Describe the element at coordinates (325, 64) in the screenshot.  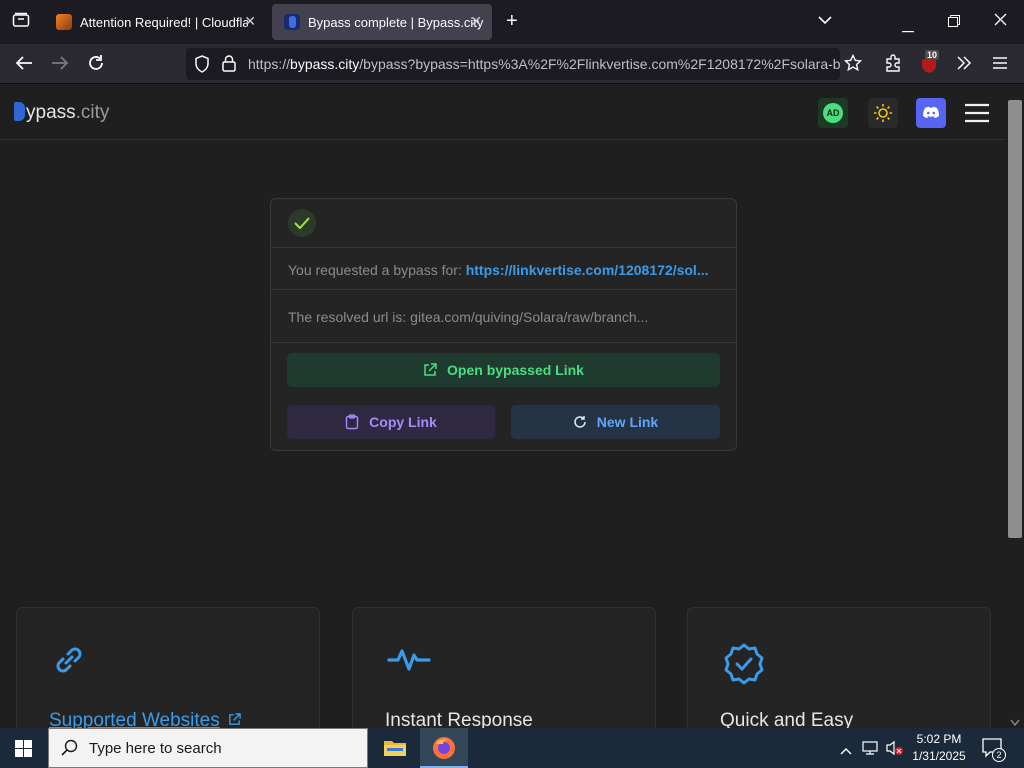
I see `url-host: bypass.city` at that location.